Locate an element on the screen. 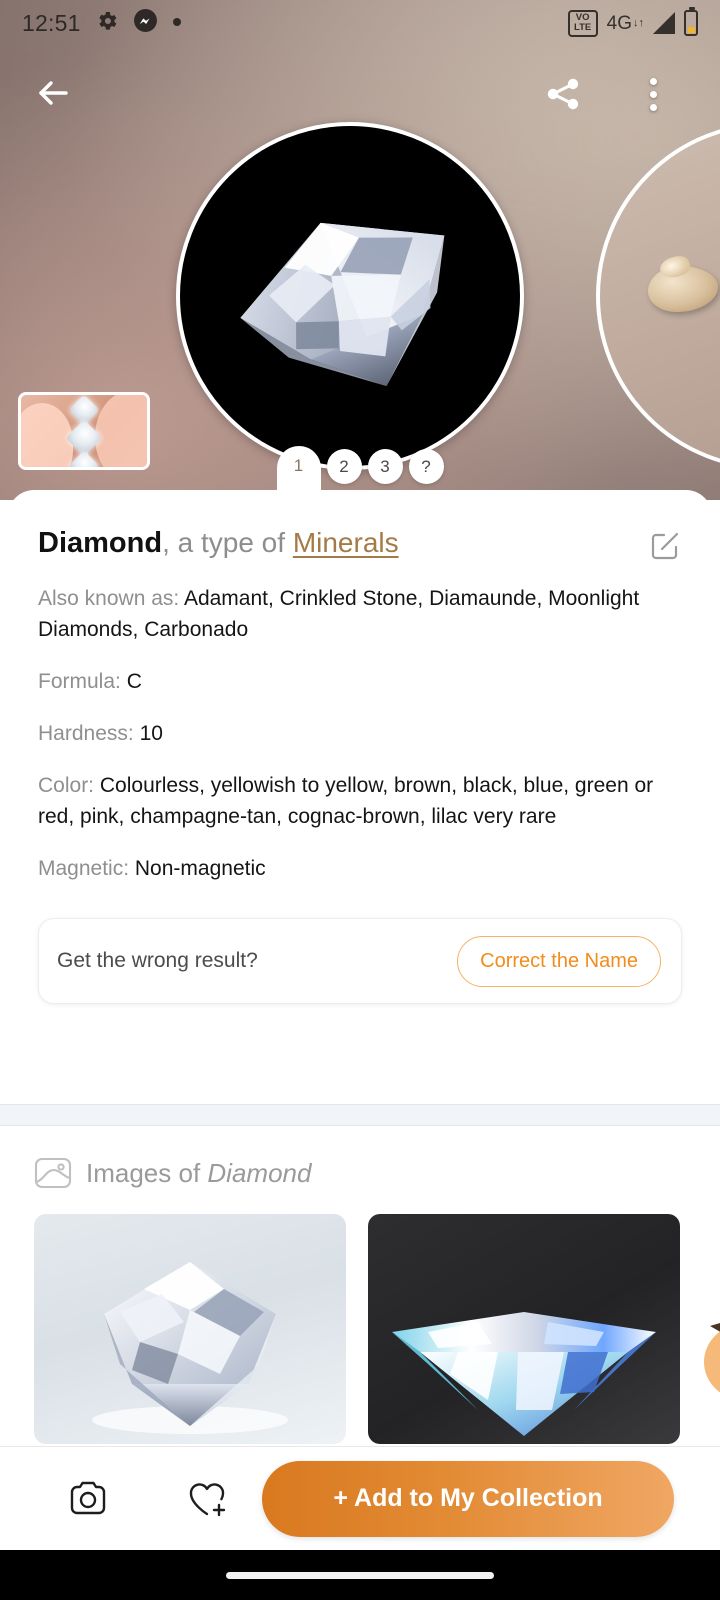  property-label: Formula: is located at coordinates (79, 681).